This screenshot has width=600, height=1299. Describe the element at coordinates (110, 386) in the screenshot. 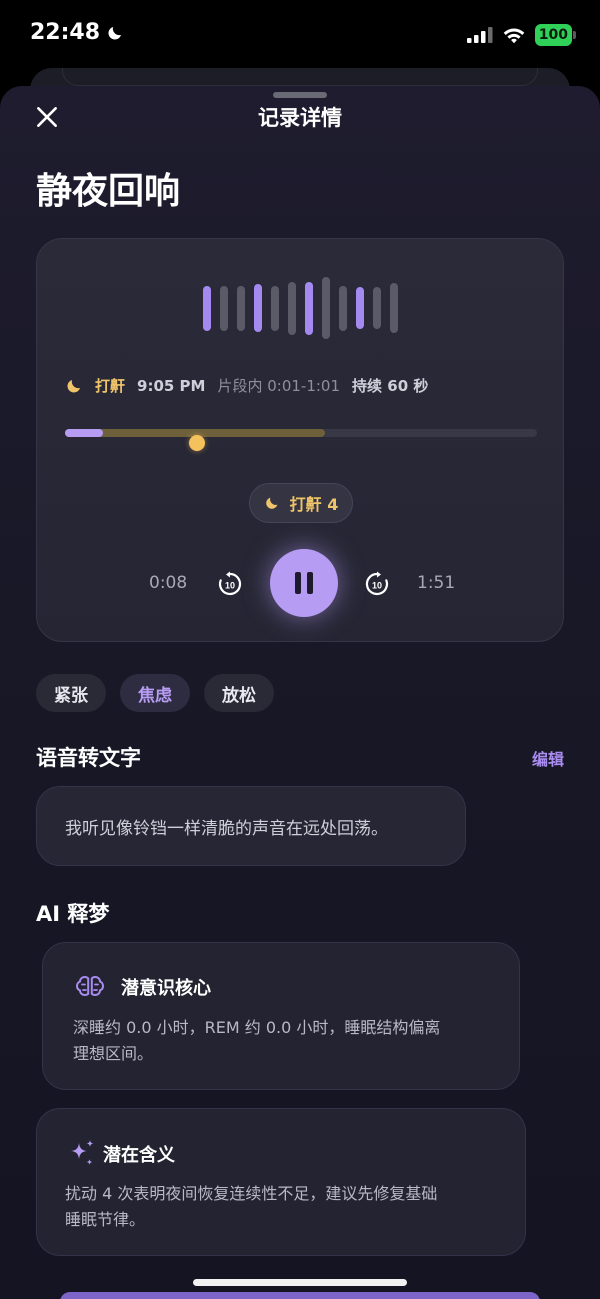

I see `event-type: 打鼾` at that location.